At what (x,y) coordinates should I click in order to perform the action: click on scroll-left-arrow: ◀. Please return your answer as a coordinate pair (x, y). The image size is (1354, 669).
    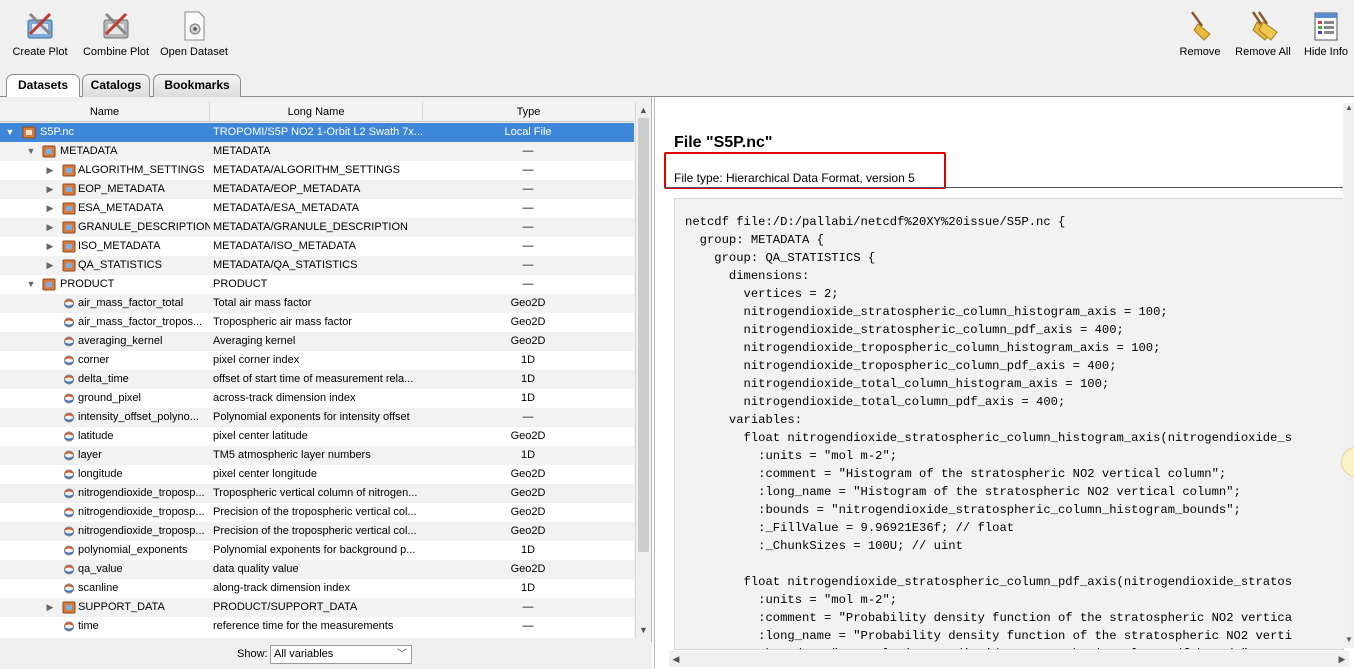
    Looking at the image, I should click on (676, 659).